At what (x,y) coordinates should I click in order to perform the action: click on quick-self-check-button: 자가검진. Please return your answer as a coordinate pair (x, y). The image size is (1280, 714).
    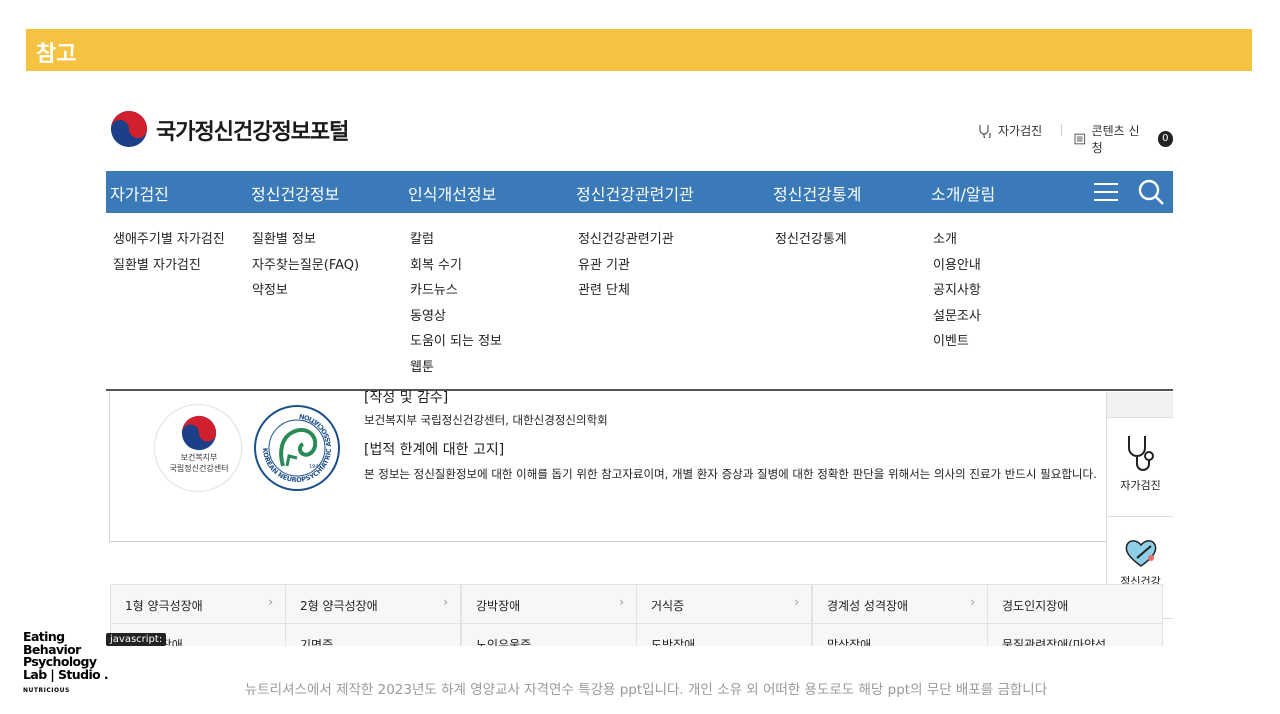
    Looking at the image, I should click on (1140, 464).